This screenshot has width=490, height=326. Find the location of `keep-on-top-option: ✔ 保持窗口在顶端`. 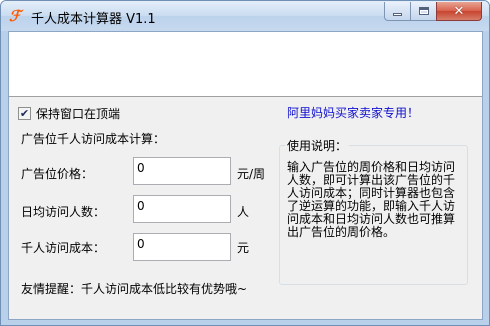

keep-on-top-option: ✔ 保持窗口在顶端 is located at coordinates (69, 113).